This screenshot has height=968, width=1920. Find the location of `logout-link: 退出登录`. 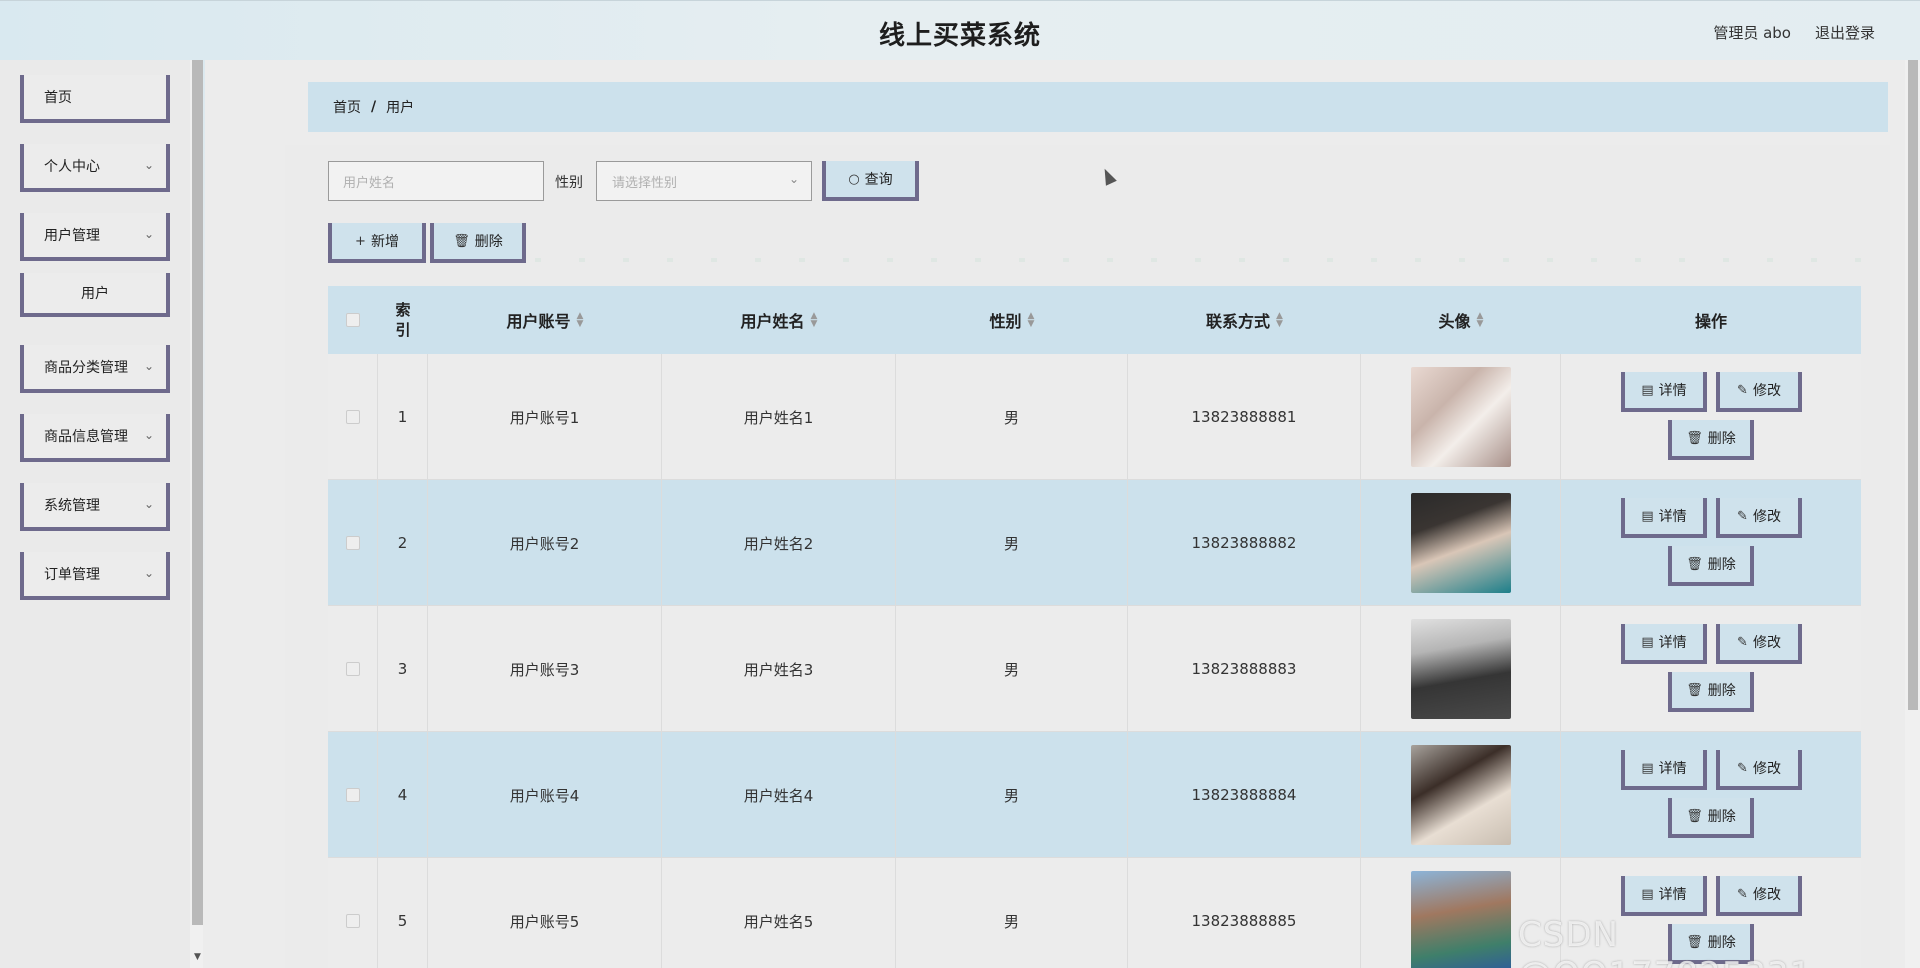

logout-link: 退出登录 is located at coordinates (1845, 32).